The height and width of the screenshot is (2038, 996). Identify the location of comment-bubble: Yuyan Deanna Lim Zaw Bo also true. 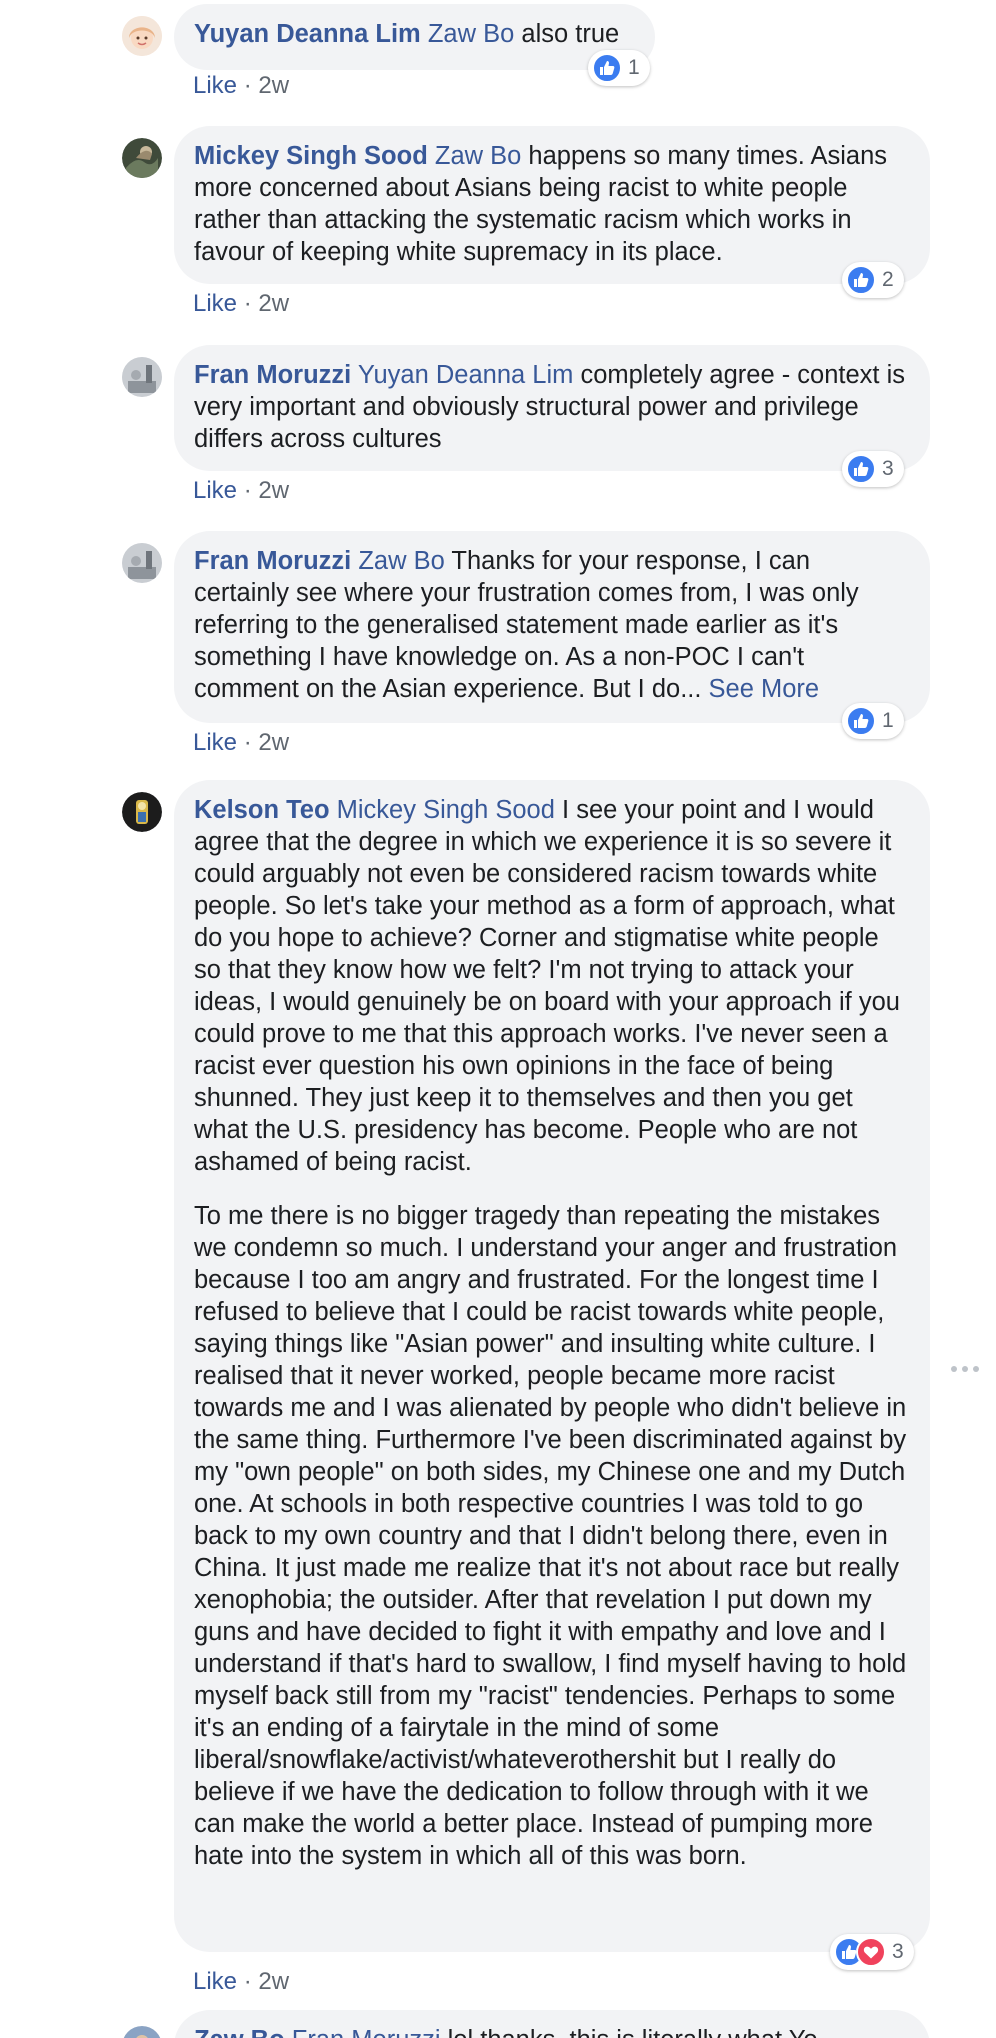
(414, 37).